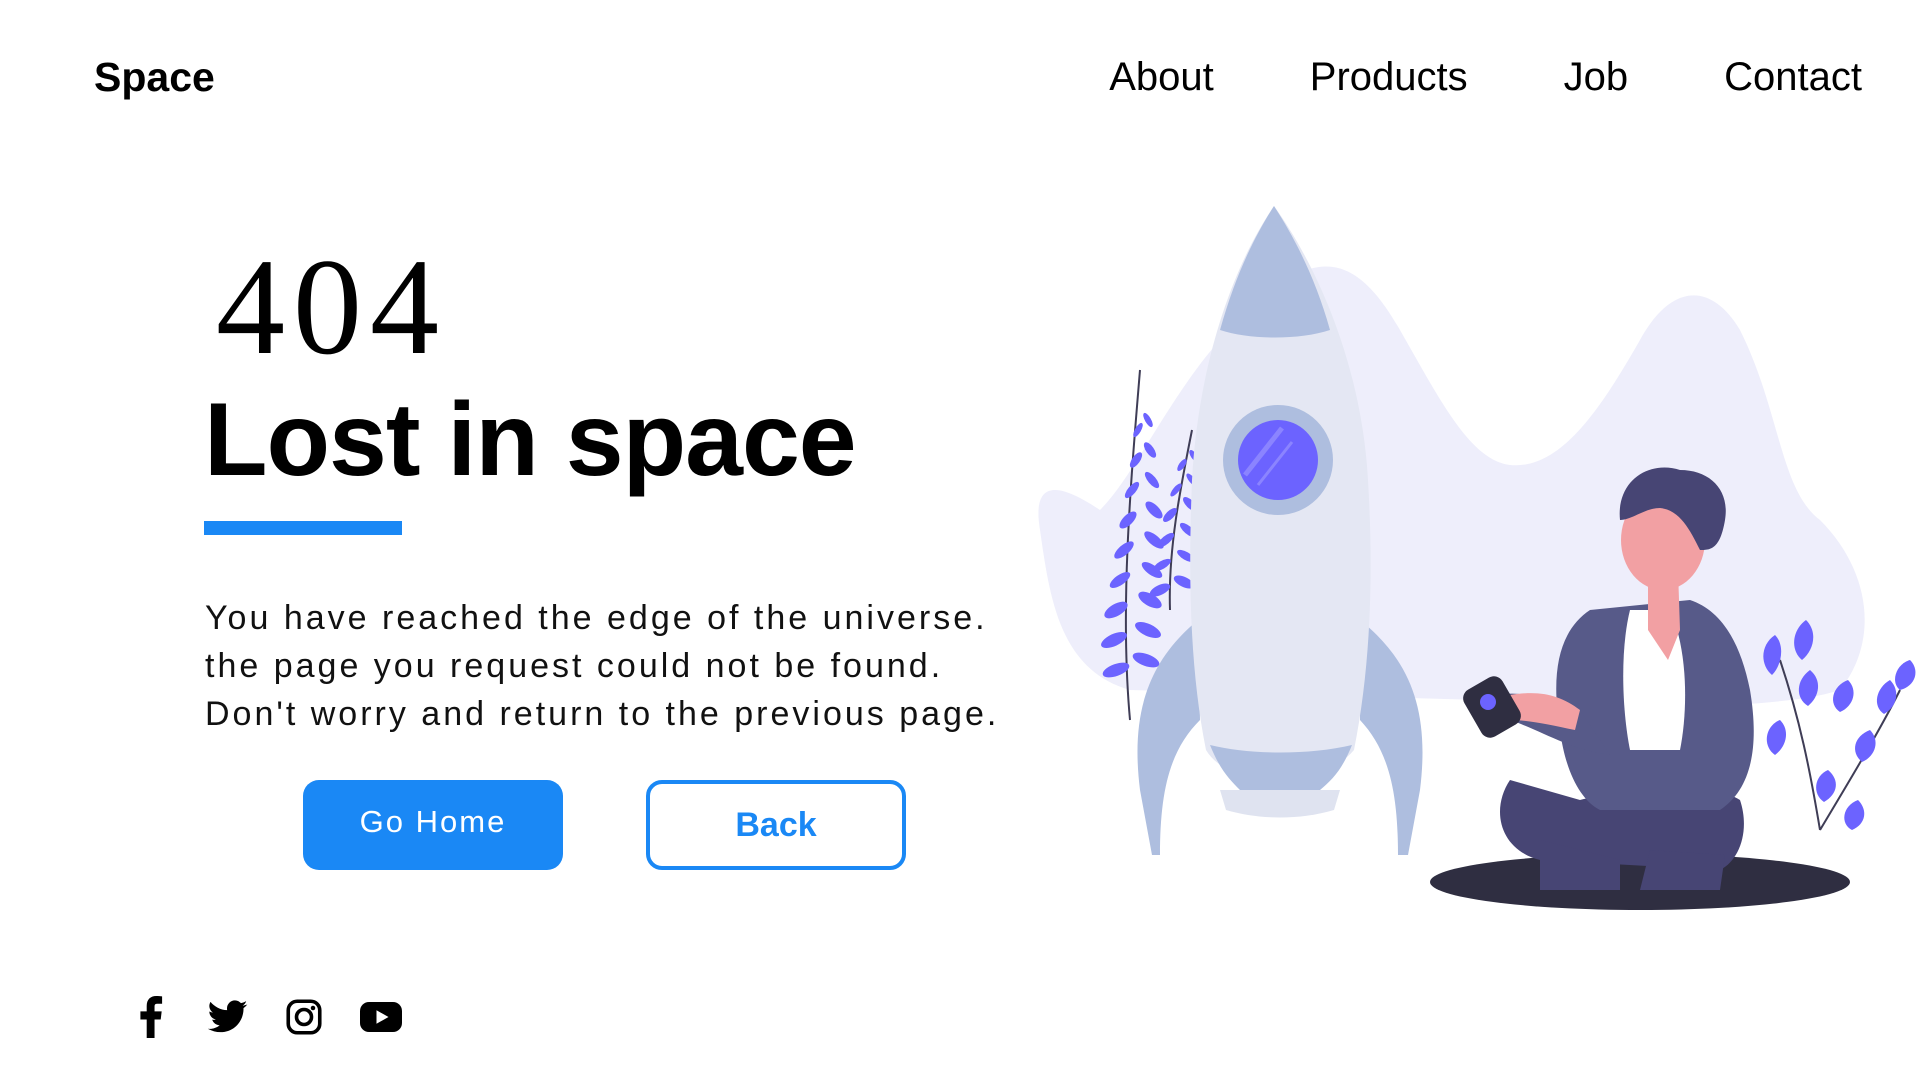  I want to click on twitter-icon, so click(227, 1019).